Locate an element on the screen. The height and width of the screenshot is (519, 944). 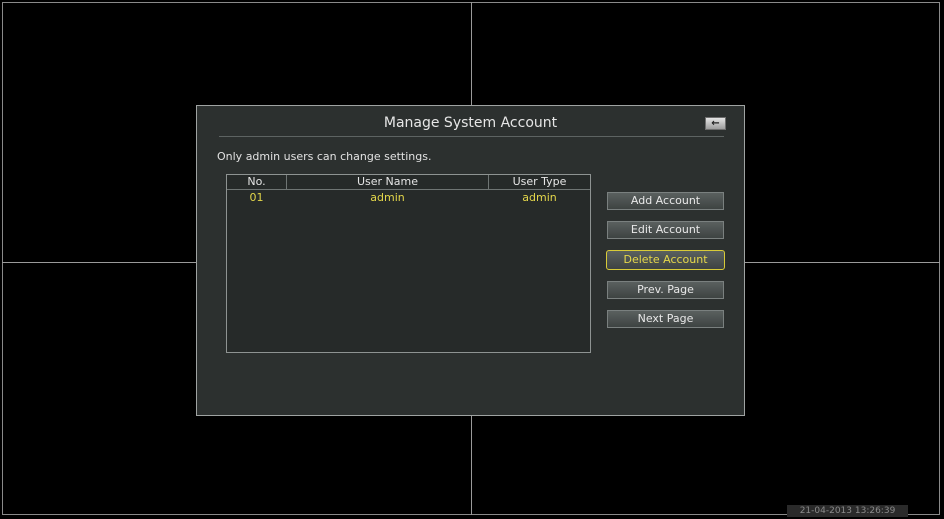
edit-account-button: Edit Account is located at coordinates (665, 230).